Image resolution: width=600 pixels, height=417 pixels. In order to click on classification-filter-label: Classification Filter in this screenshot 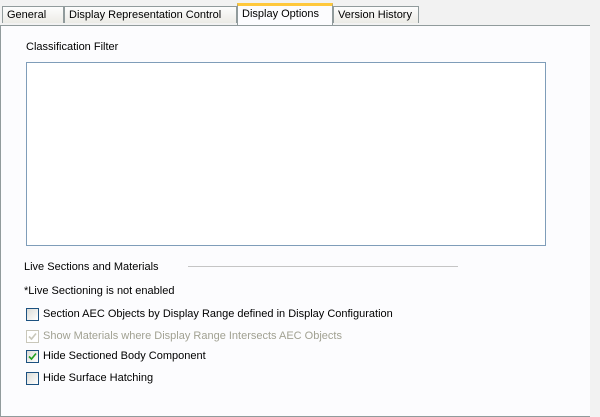, I will do `click(72, 47)`.